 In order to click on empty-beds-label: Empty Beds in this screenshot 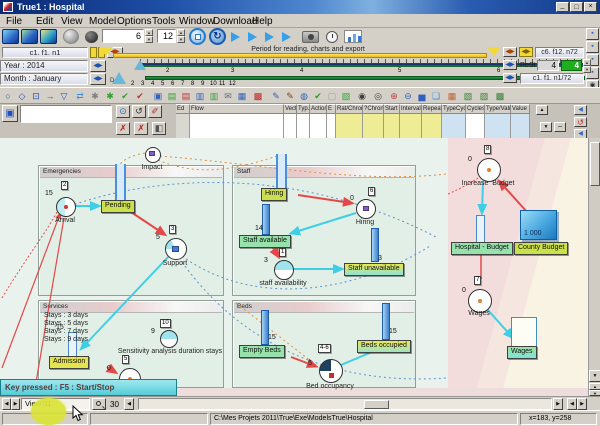, I will do `click(262, 351)`.